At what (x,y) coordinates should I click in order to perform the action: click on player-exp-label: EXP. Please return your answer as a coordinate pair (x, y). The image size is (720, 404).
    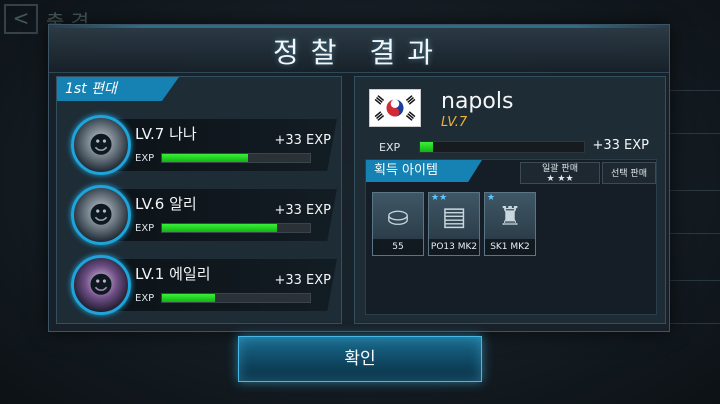
    Looking at the image, I should click on (390, 147).